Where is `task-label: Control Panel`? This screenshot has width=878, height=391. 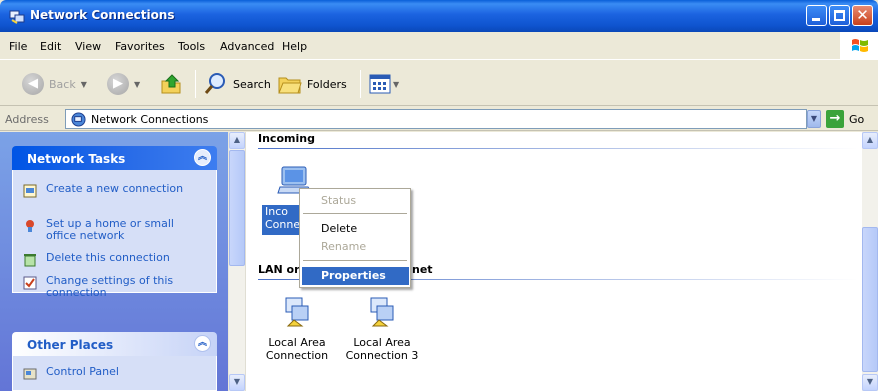 task-label: Control Panel is located at coordinates (82, 371).